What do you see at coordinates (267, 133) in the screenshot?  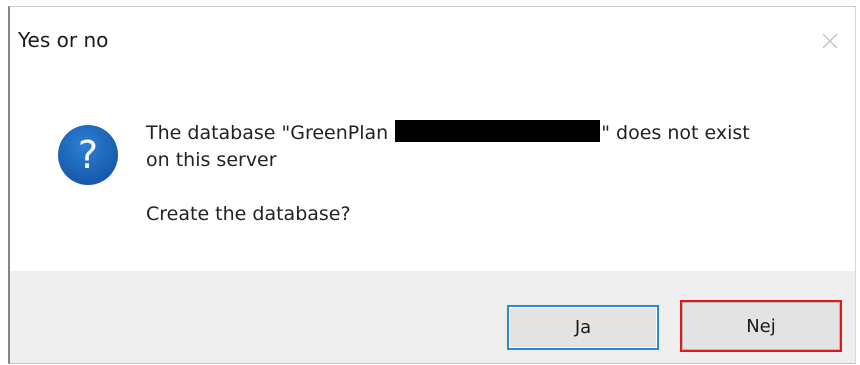 I see `message-prefix: The database "GreenPlan` at bounding box center [267, 133].